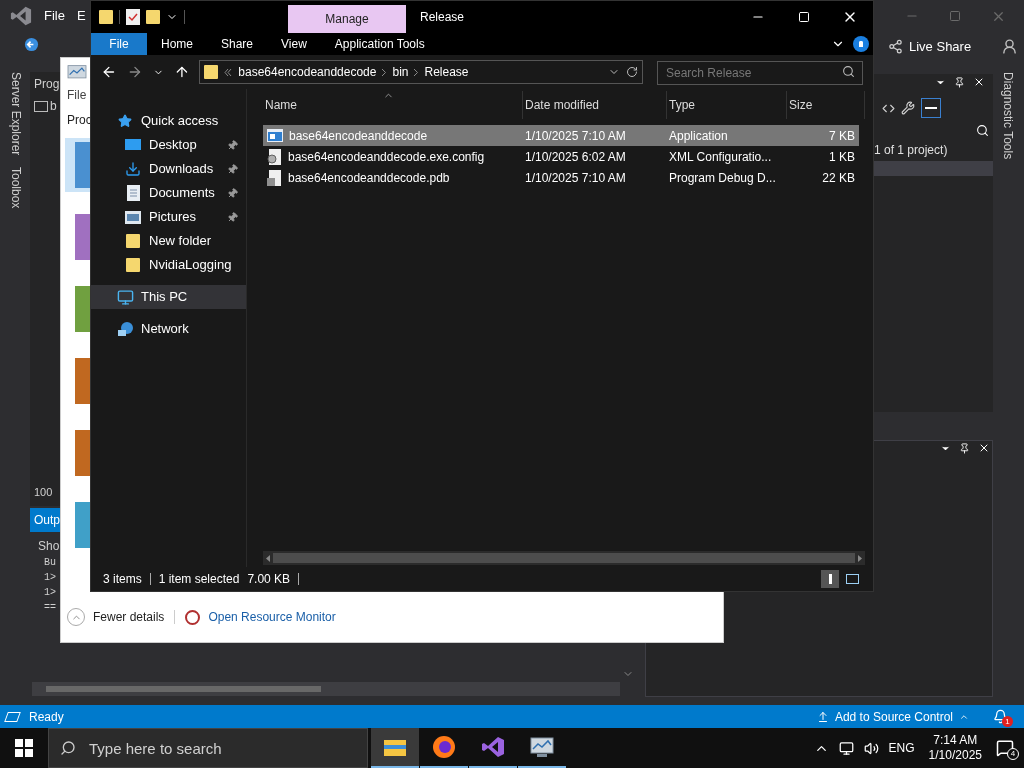 This screenshot has height=768, width=1024. I want to click on clock: 7:14 AM 1/10/2025, so click(955, 748).